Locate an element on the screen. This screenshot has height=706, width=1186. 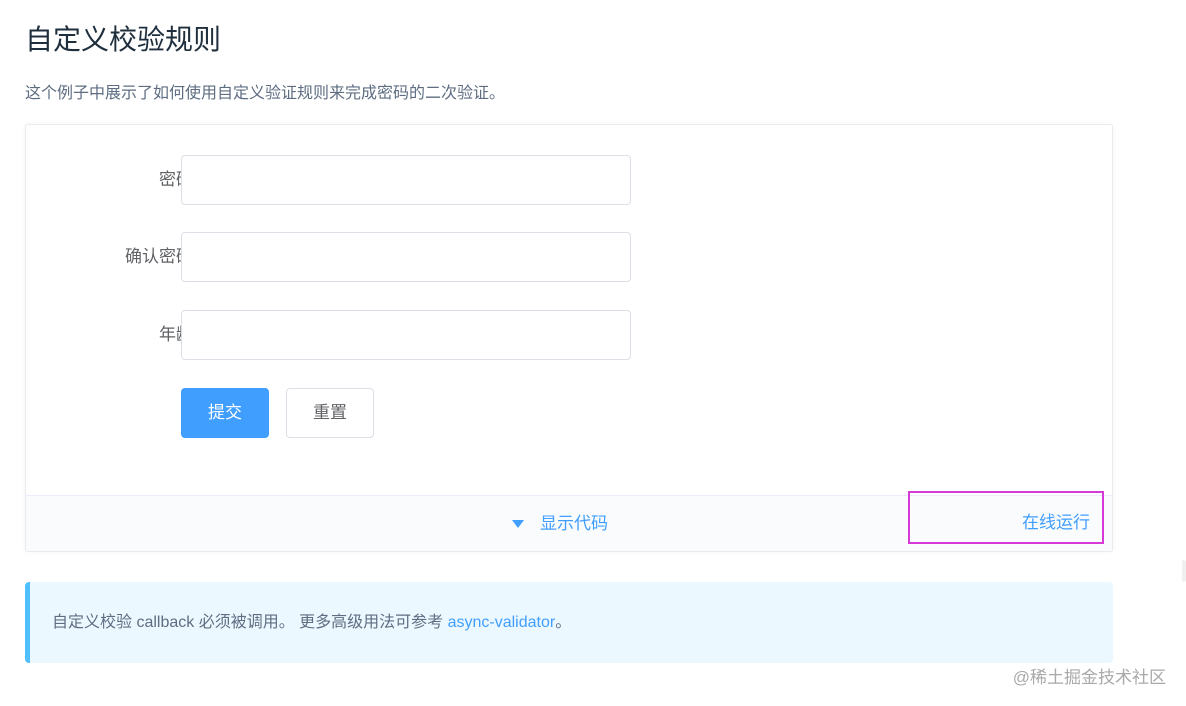
demo-footer: 显示代码 在线运行 is located at coordinates (569, 523).